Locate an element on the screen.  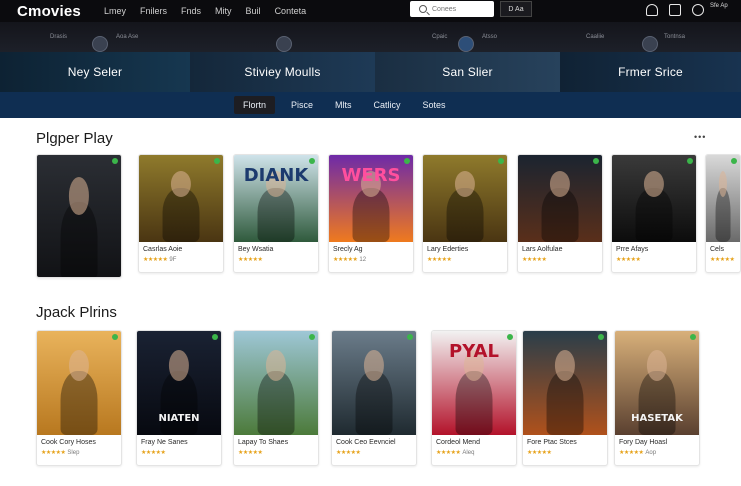
substrip-item: Caaliie is located at coordinates (595, 37).